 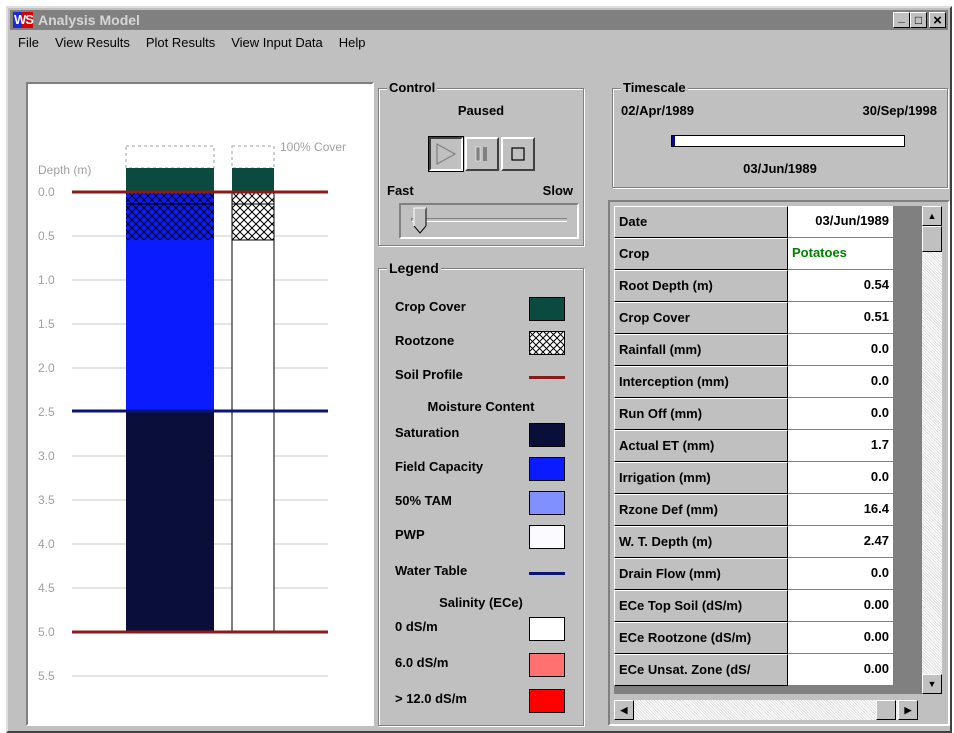 What do you see at coordinates (780, 168) in the screenshot?
I see `timescale-current-date: 03/Jun/1989` at bounding box center [780, 168].